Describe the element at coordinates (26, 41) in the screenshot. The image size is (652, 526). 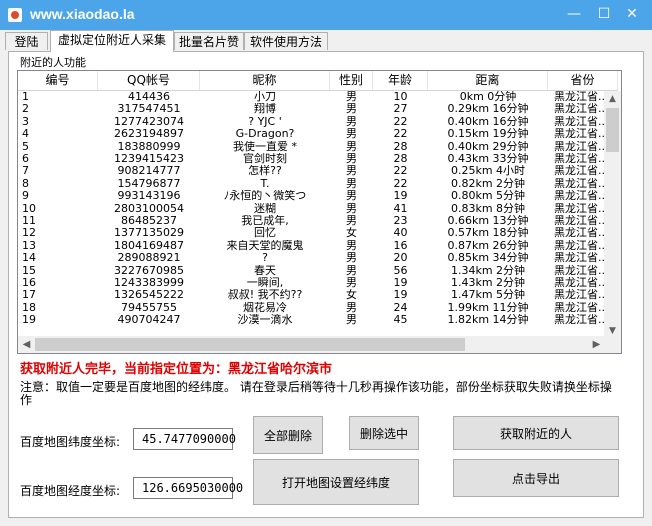
I see `tab-login: 登陆` at that location.